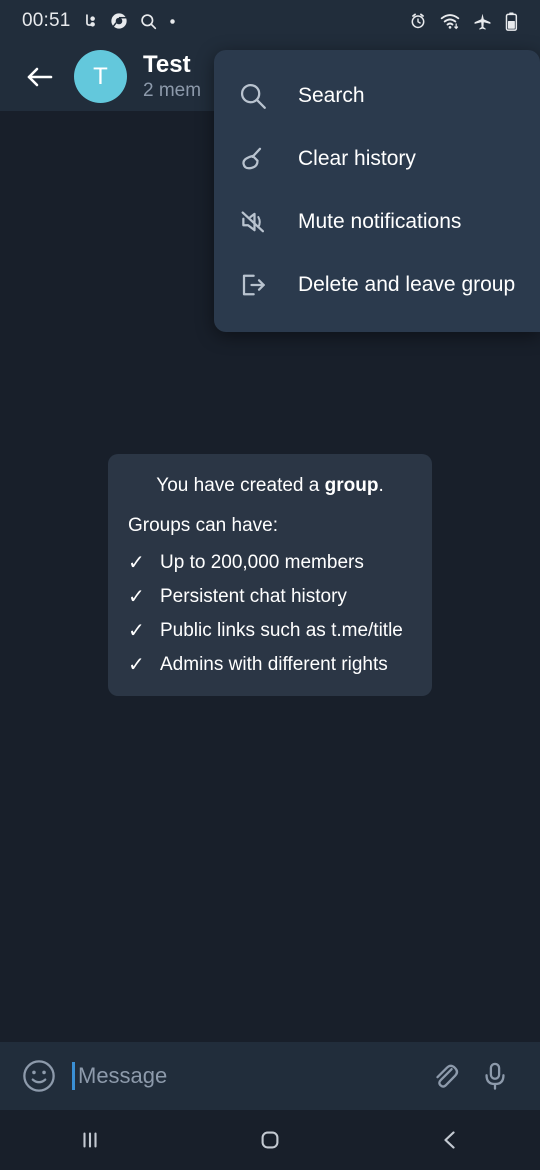  I want to click on list-item: ✓ Persistent chat history, so click(270, 597).